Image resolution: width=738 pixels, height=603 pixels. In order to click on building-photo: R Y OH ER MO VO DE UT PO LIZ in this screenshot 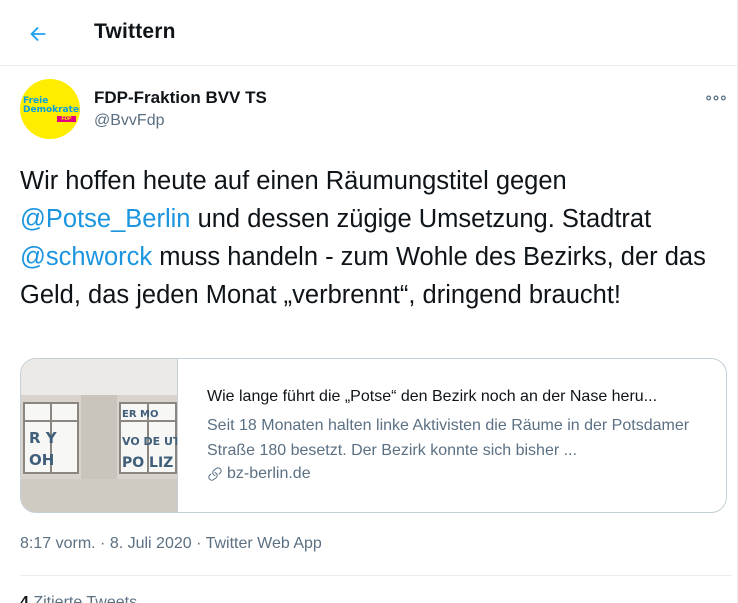, I will do `click(99, 435)`.